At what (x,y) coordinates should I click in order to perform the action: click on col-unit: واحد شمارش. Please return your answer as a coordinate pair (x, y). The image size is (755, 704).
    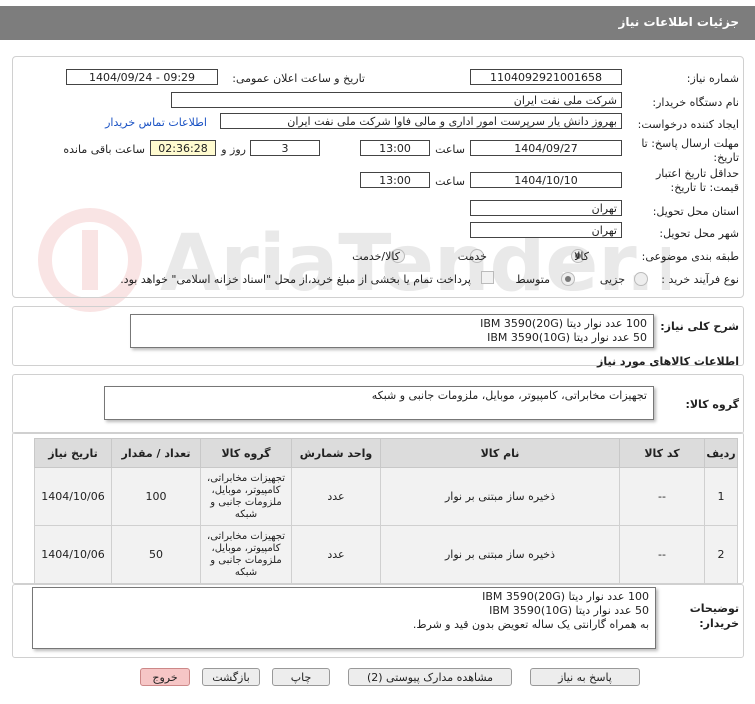
    Looking at the image, I should click on (336, 453).